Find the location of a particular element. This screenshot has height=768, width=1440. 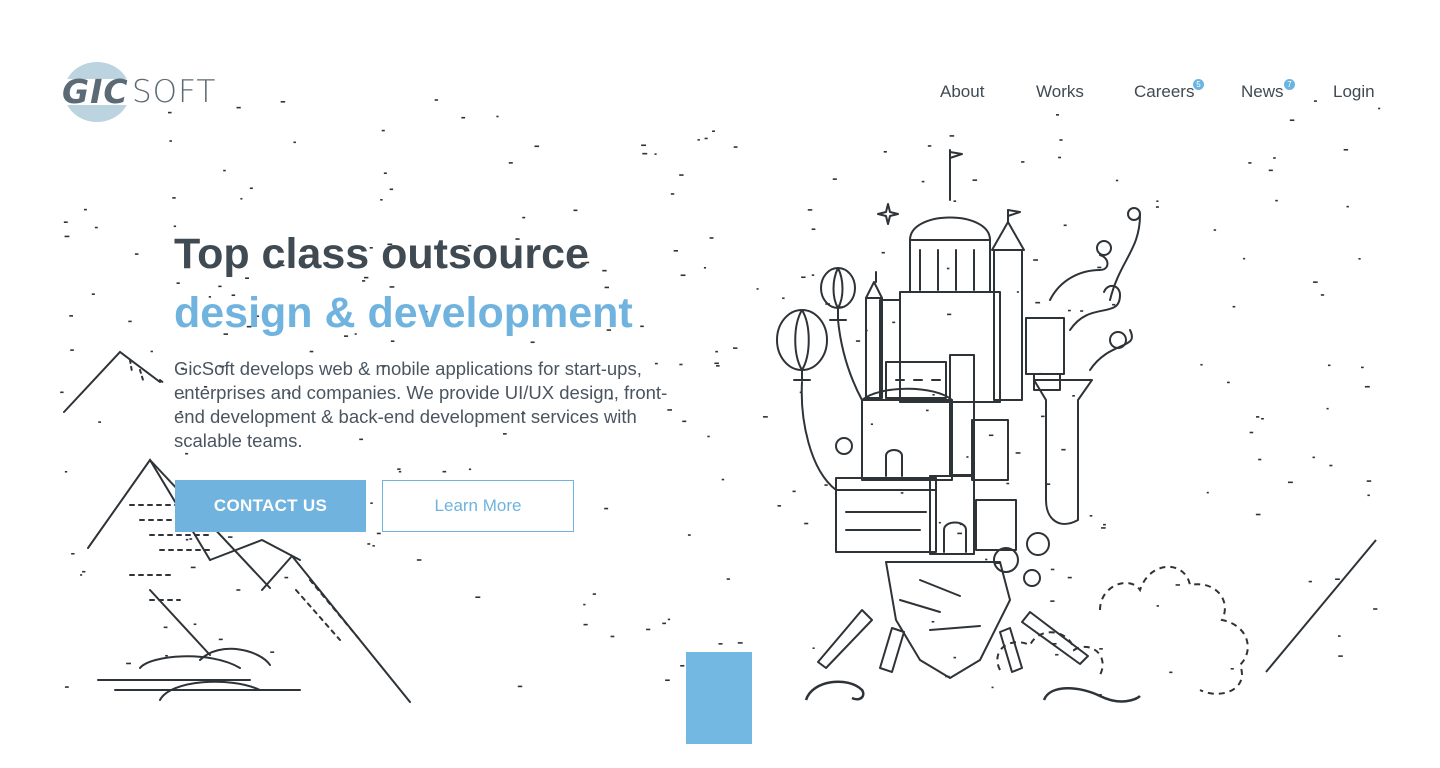

scroll-accent-block is located at coordinates (719, 698).